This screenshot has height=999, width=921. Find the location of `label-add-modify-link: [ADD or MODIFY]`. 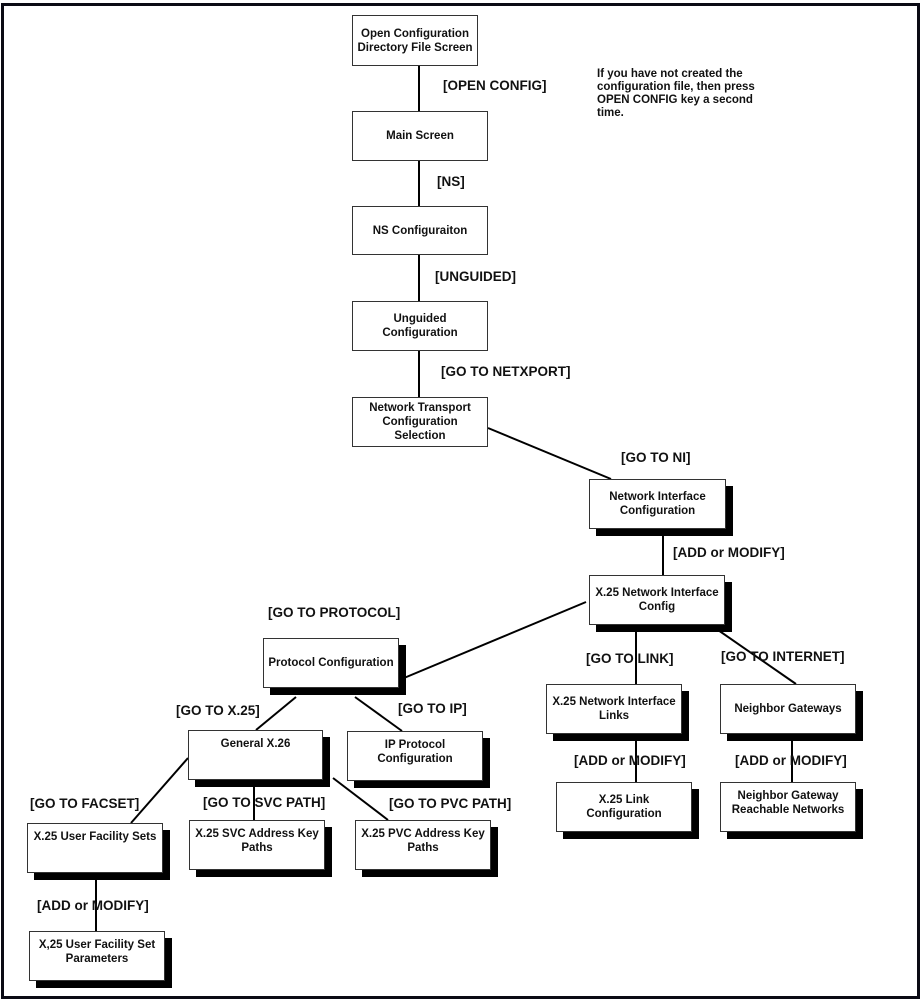

label-add-modify-link: [ADD or MODIFY] is located at coordinates (630, 760).